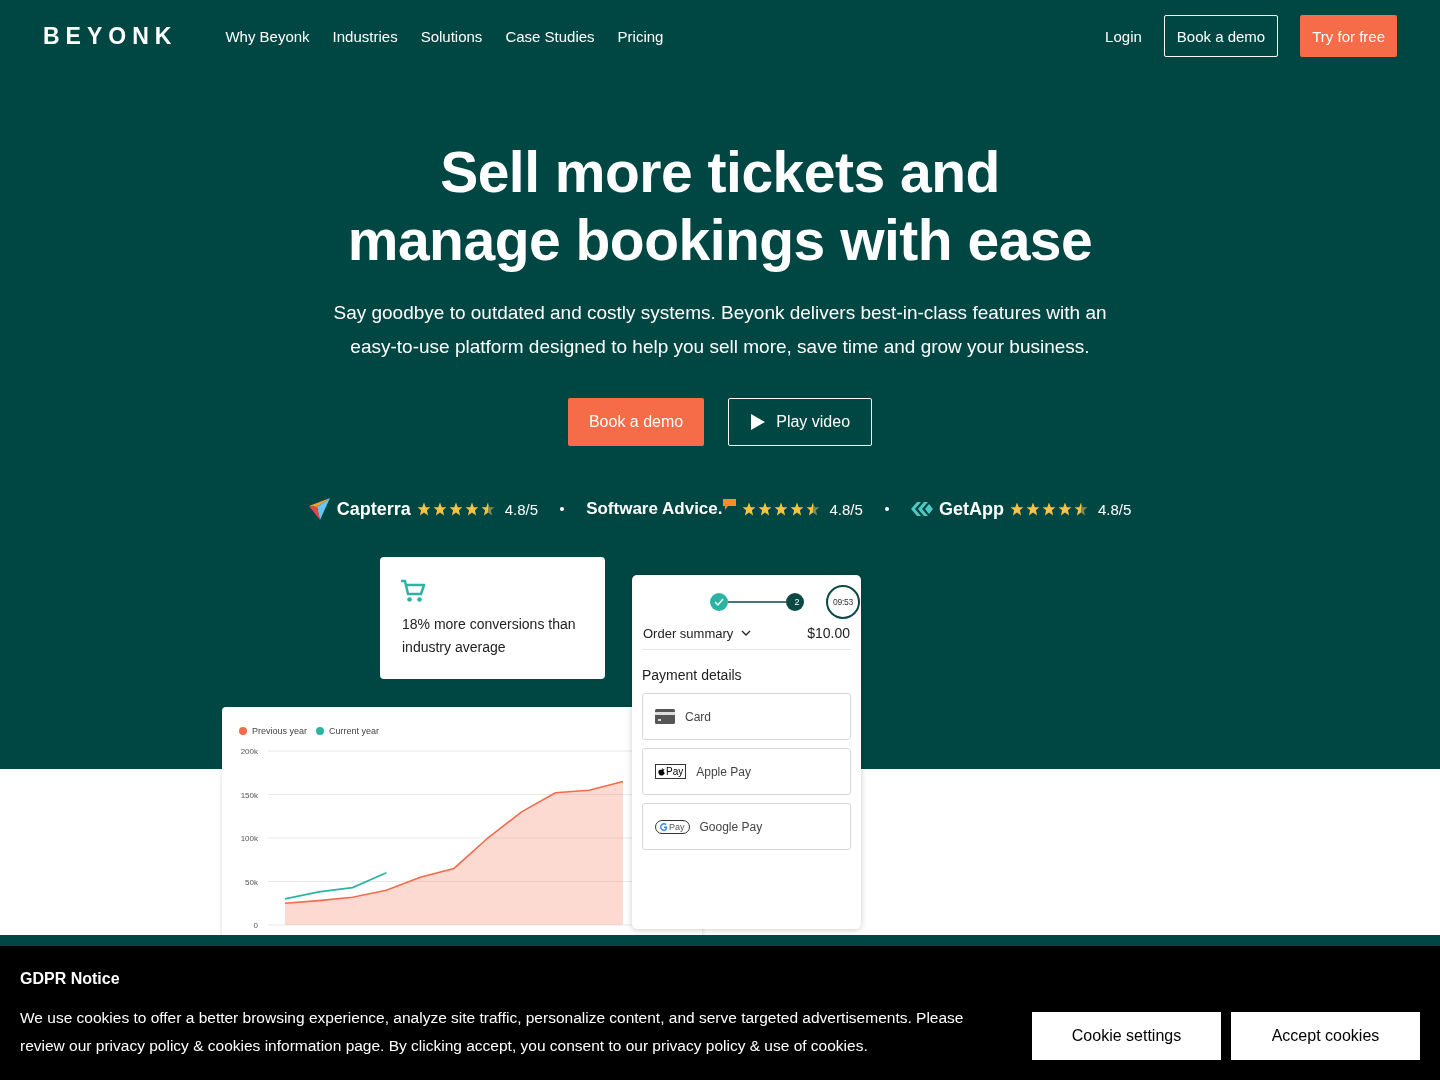  What do you see at coordinates (746, 716) in the screenshot?
I see `payment-option: Card` at bounding box center [746, 716].